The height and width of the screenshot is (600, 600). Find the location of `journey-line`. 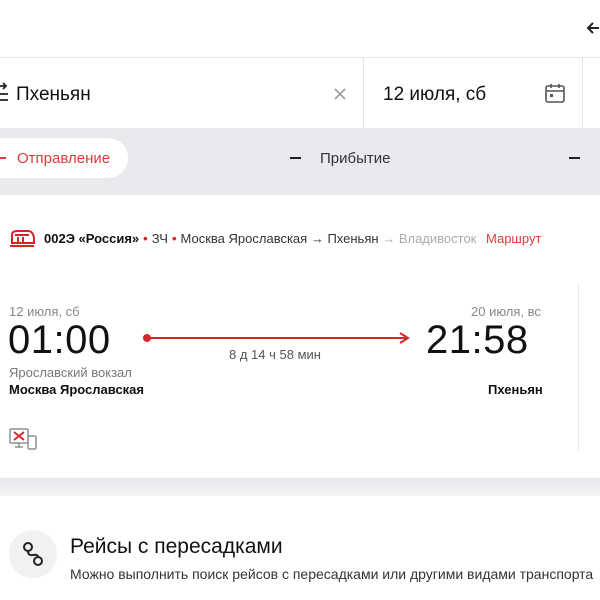

journey-line is located at coordinates (279, 338).